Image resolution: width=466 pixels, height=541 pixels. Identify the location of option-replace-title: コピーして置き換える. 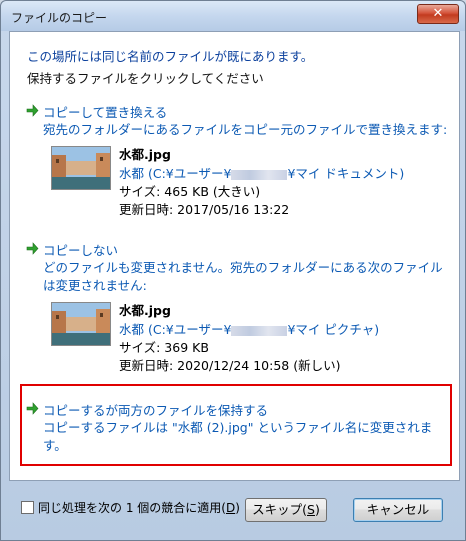
(105, 112).